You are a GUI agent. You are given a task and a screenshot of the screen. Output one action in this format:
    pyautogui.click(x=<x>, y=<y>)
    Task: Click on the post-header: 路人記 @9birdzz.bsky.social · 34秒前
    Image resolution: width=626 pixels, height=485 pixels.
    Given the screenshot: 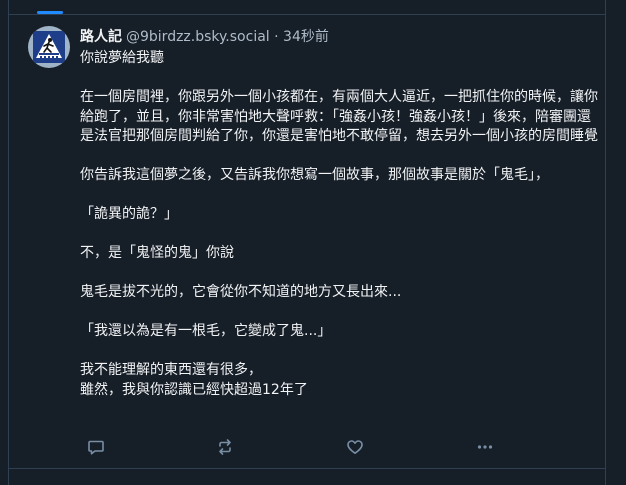 What is the action you would take?
    pyautogui.click(x=204, y=37)
    